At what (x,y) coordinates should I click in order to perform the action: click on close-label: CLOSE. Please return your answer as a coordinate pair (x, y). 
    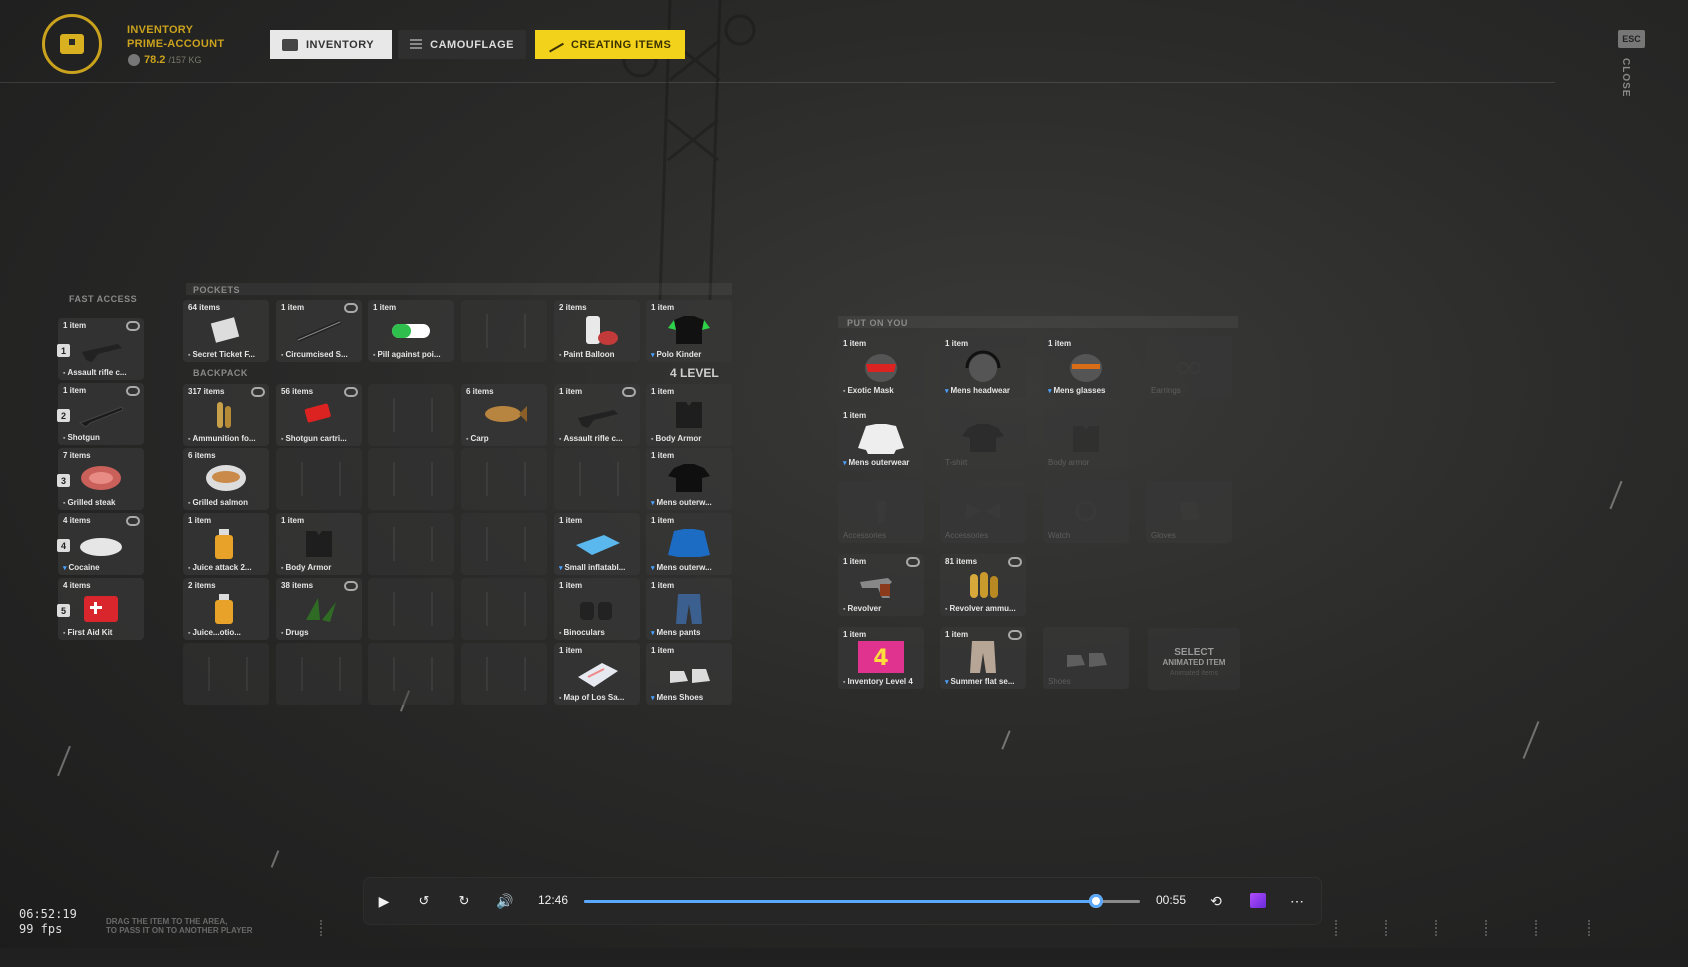
    Looking at the image, I should click on (1625, 77).